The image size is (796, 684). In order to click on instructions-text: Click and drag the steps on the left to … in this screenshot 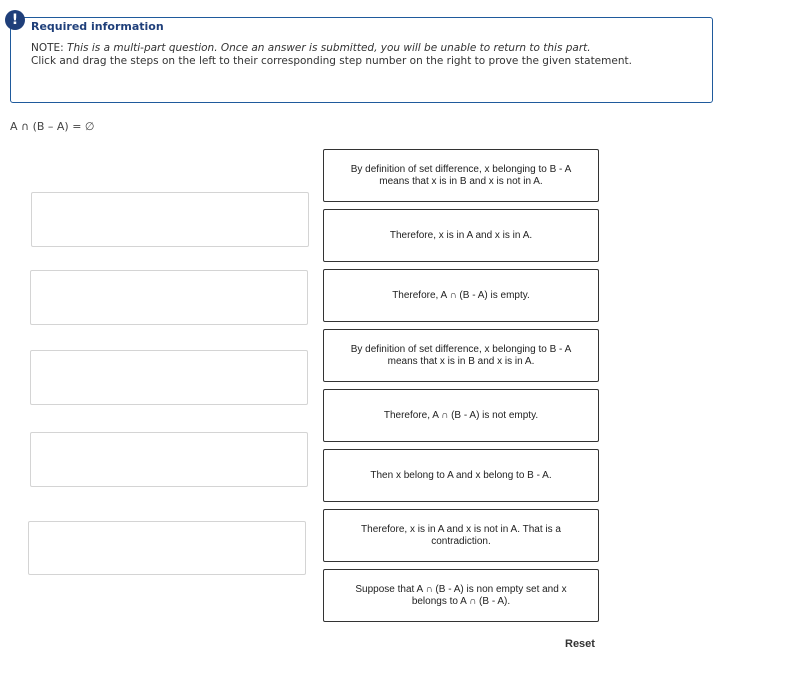, I will do `click(331, 61)`.